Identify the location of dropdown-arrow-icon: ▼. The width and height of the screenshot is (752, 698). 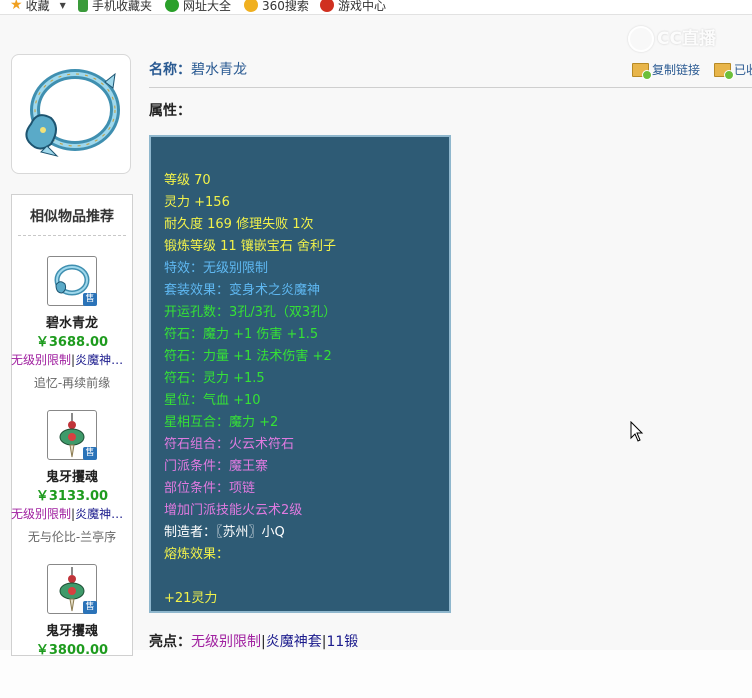
(62, 5).